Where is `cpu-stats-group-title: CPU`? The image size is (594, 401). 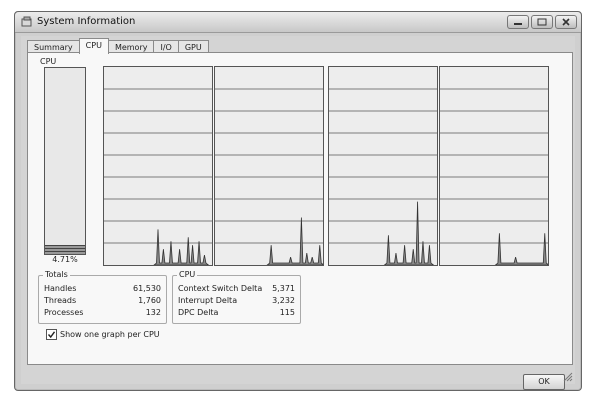
cpu-stats-group-title: CPU is located at coordinates (187, 274).